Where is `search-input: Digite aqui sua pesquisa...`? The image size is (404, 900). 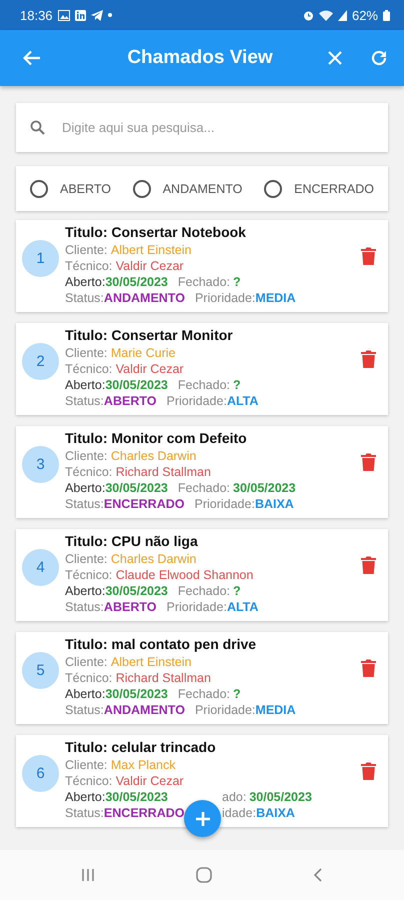 search-input: Digite aqui sua pesquisa... is located at coordinates (217, 127).